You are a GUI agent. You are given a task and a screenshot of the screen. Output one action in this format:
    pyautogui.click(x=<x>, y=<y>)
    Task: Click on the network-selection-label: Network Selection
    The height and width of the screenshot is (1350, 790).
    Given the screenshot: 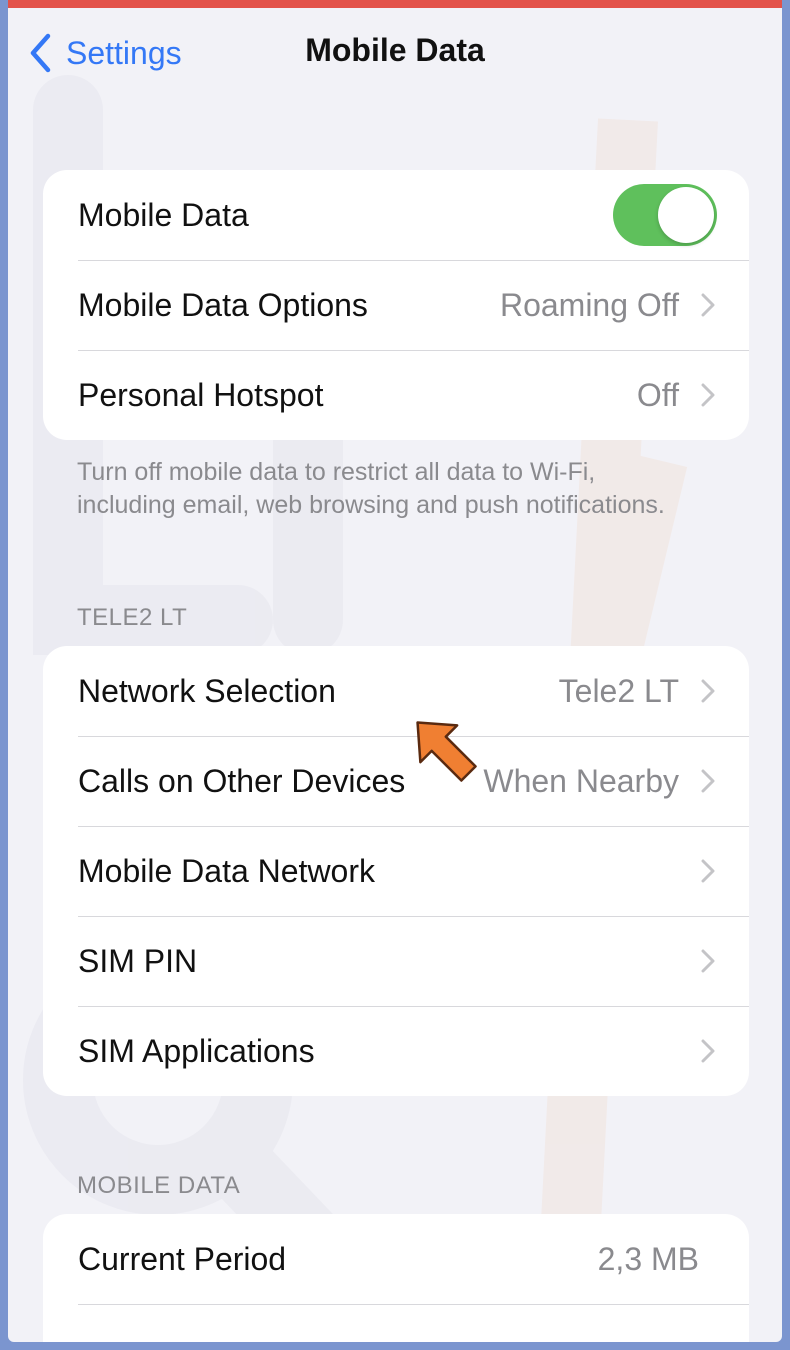 What is the action you would take?
    pyautogui.click(x=207, y=690)
    